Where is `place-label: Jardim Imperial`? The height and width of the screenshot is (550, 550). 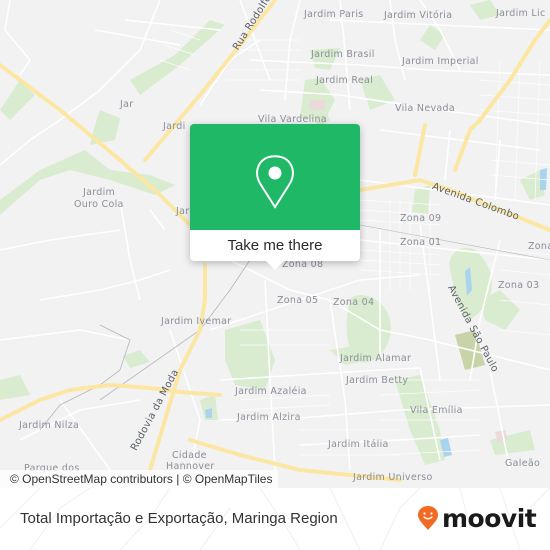 place-label: Jardim Imperial is located at coordinates (440, 61).